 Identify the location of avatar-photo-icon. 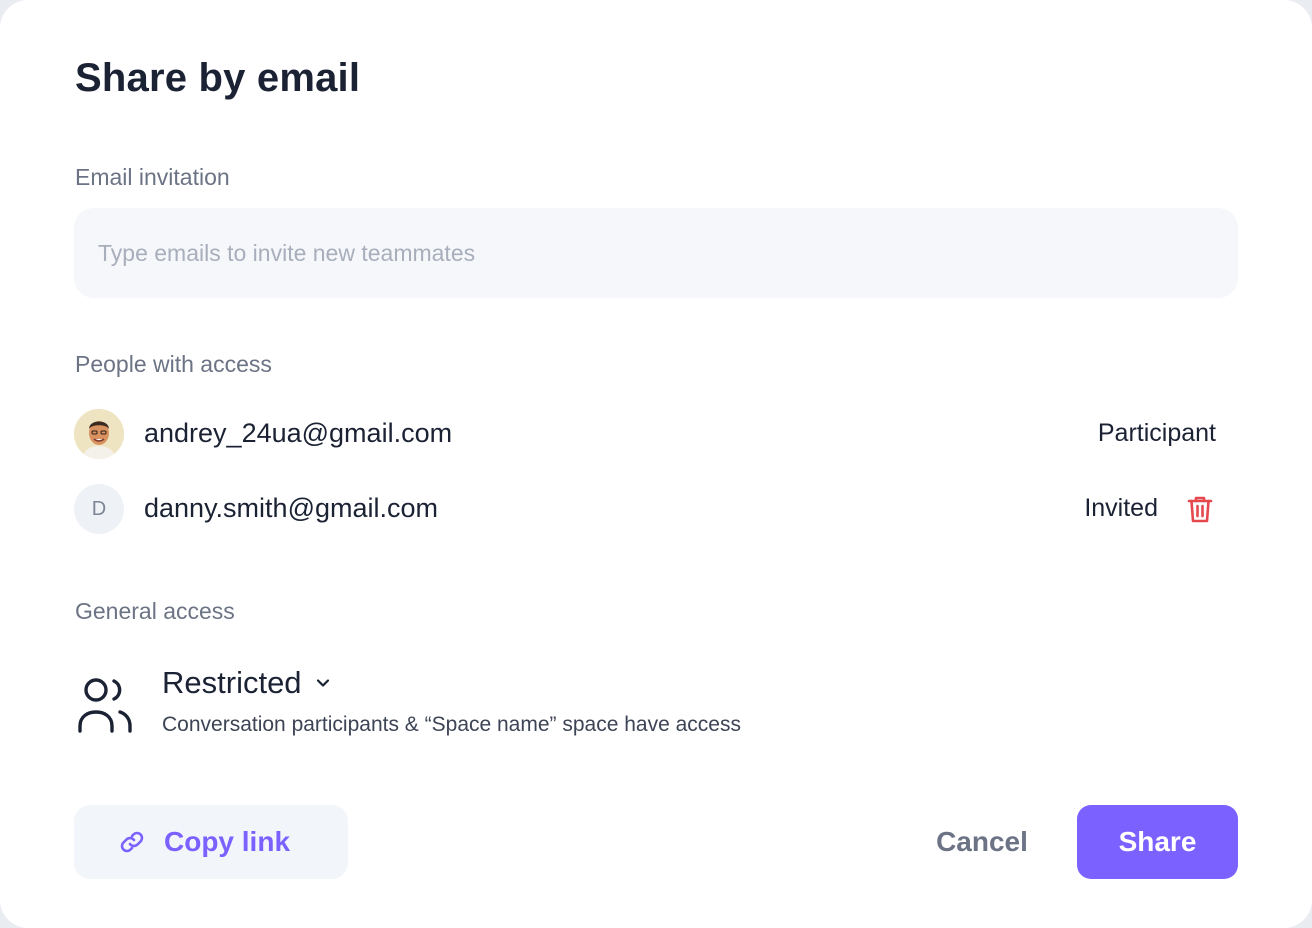
(99, 434).